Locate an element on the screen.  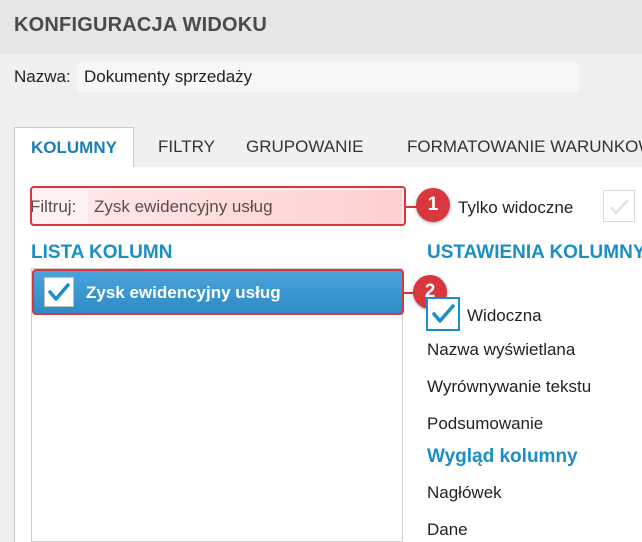
display-name-label: Nazwa wyświetlana is located at coordinates (501, 349).